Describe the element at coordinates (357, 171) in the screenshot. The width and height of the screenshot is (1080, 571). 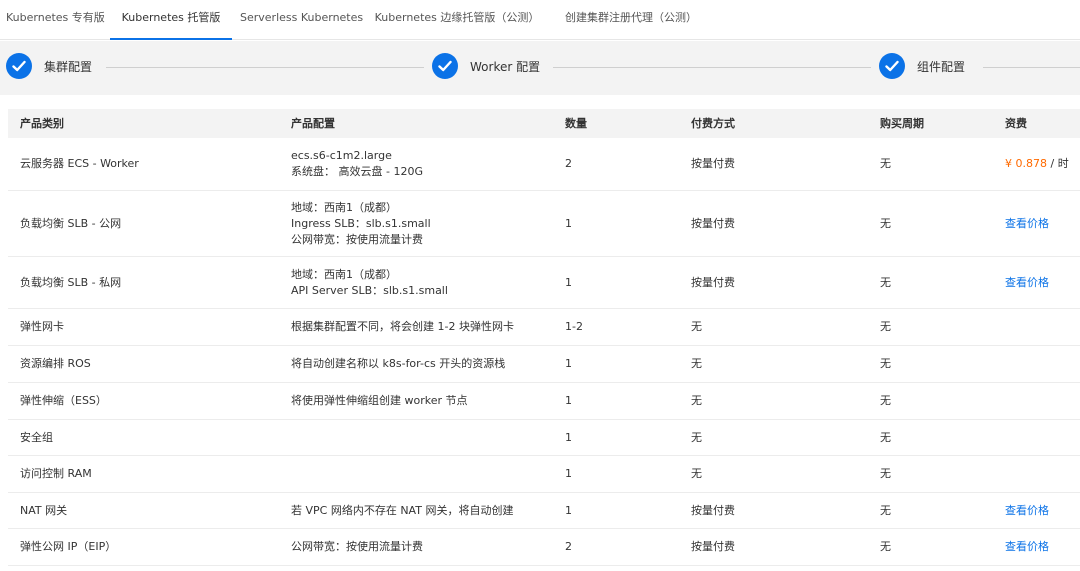
I see `config-line: 系统盘： 高效云盘 - 120G` at that location.